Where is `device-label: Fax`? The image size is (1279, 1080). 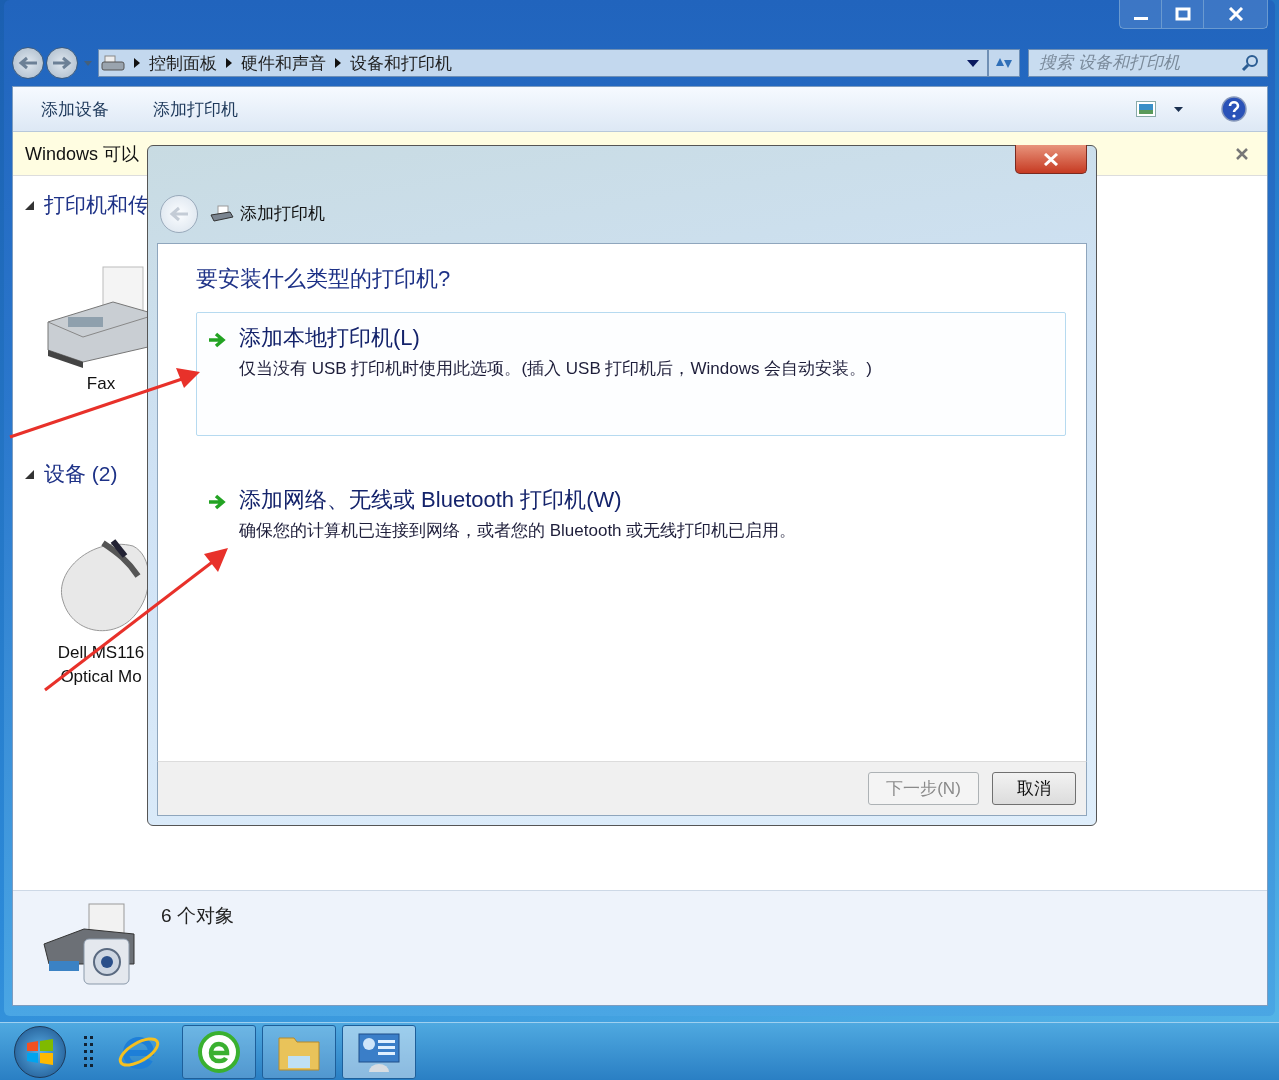 device-label: Fax is located at coordinates (101, 384).